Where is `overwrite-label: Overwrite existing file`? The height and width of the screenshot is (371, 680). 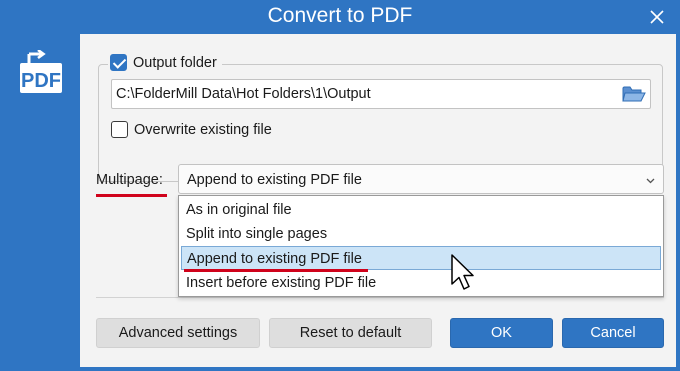
overwrite-label: Overwrite existing file is located at coordinates (203, 129).